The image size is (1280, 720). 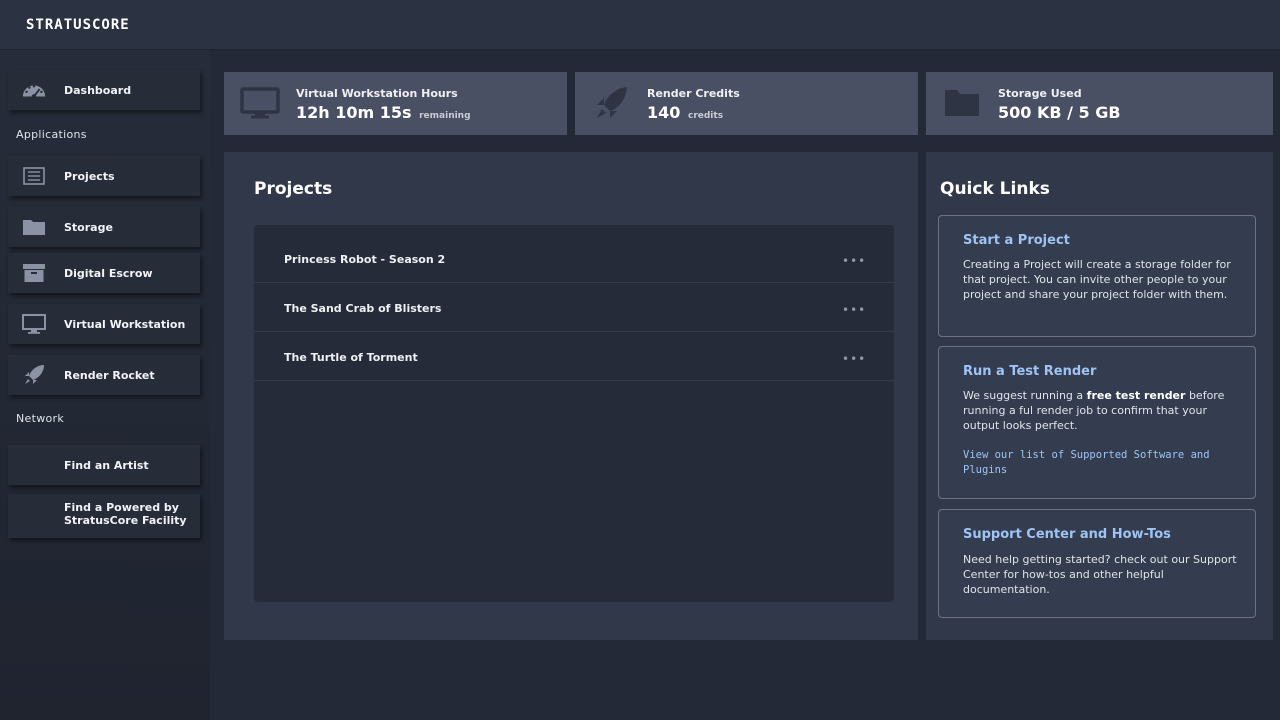 What do you see at coordinates (351, 357) in the screenshot?
I see `project-name: The Turtle of Torment` at bounding box center [351, 357].